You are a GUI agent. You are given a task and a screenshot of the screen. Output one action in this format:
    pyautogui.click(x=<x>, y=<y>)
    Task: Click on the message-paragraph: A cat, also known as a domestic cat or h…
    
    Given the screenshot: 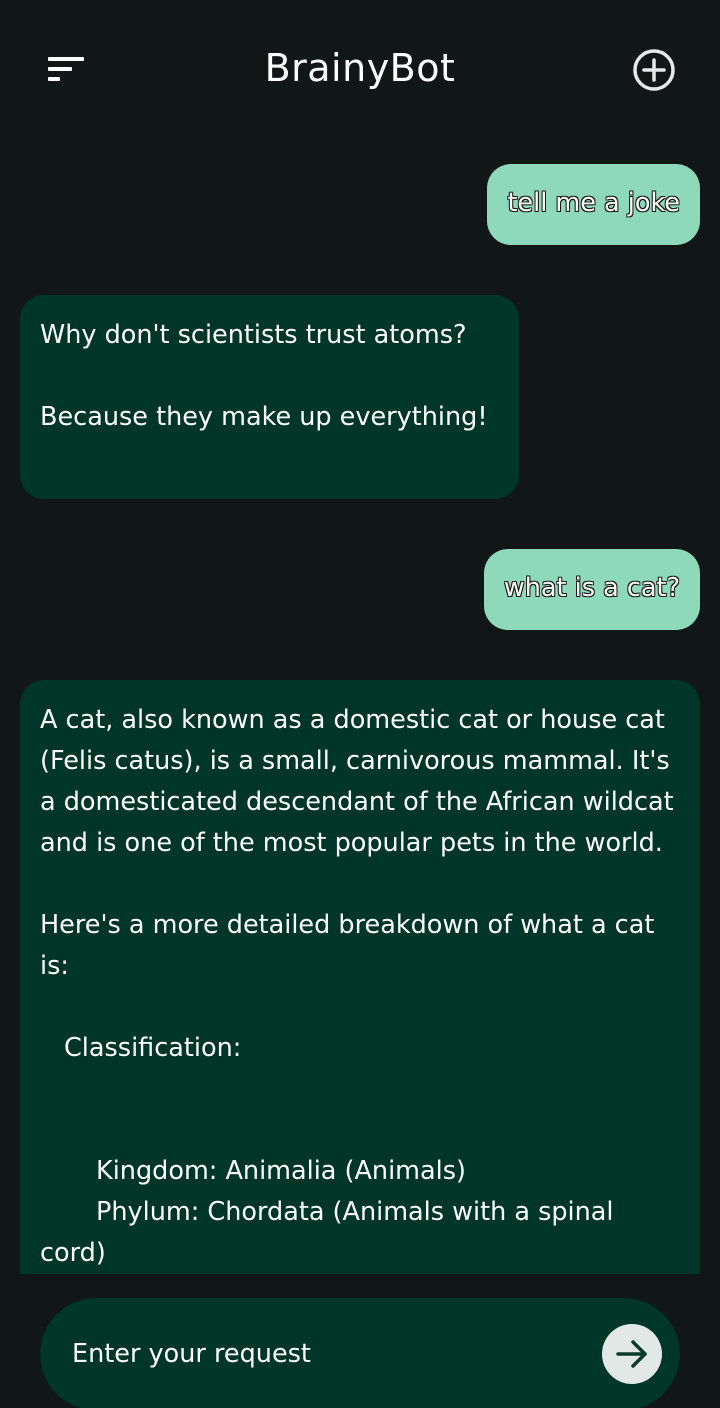 What is the action you would take?
    pyautogui.click(x=361, y=781)
    